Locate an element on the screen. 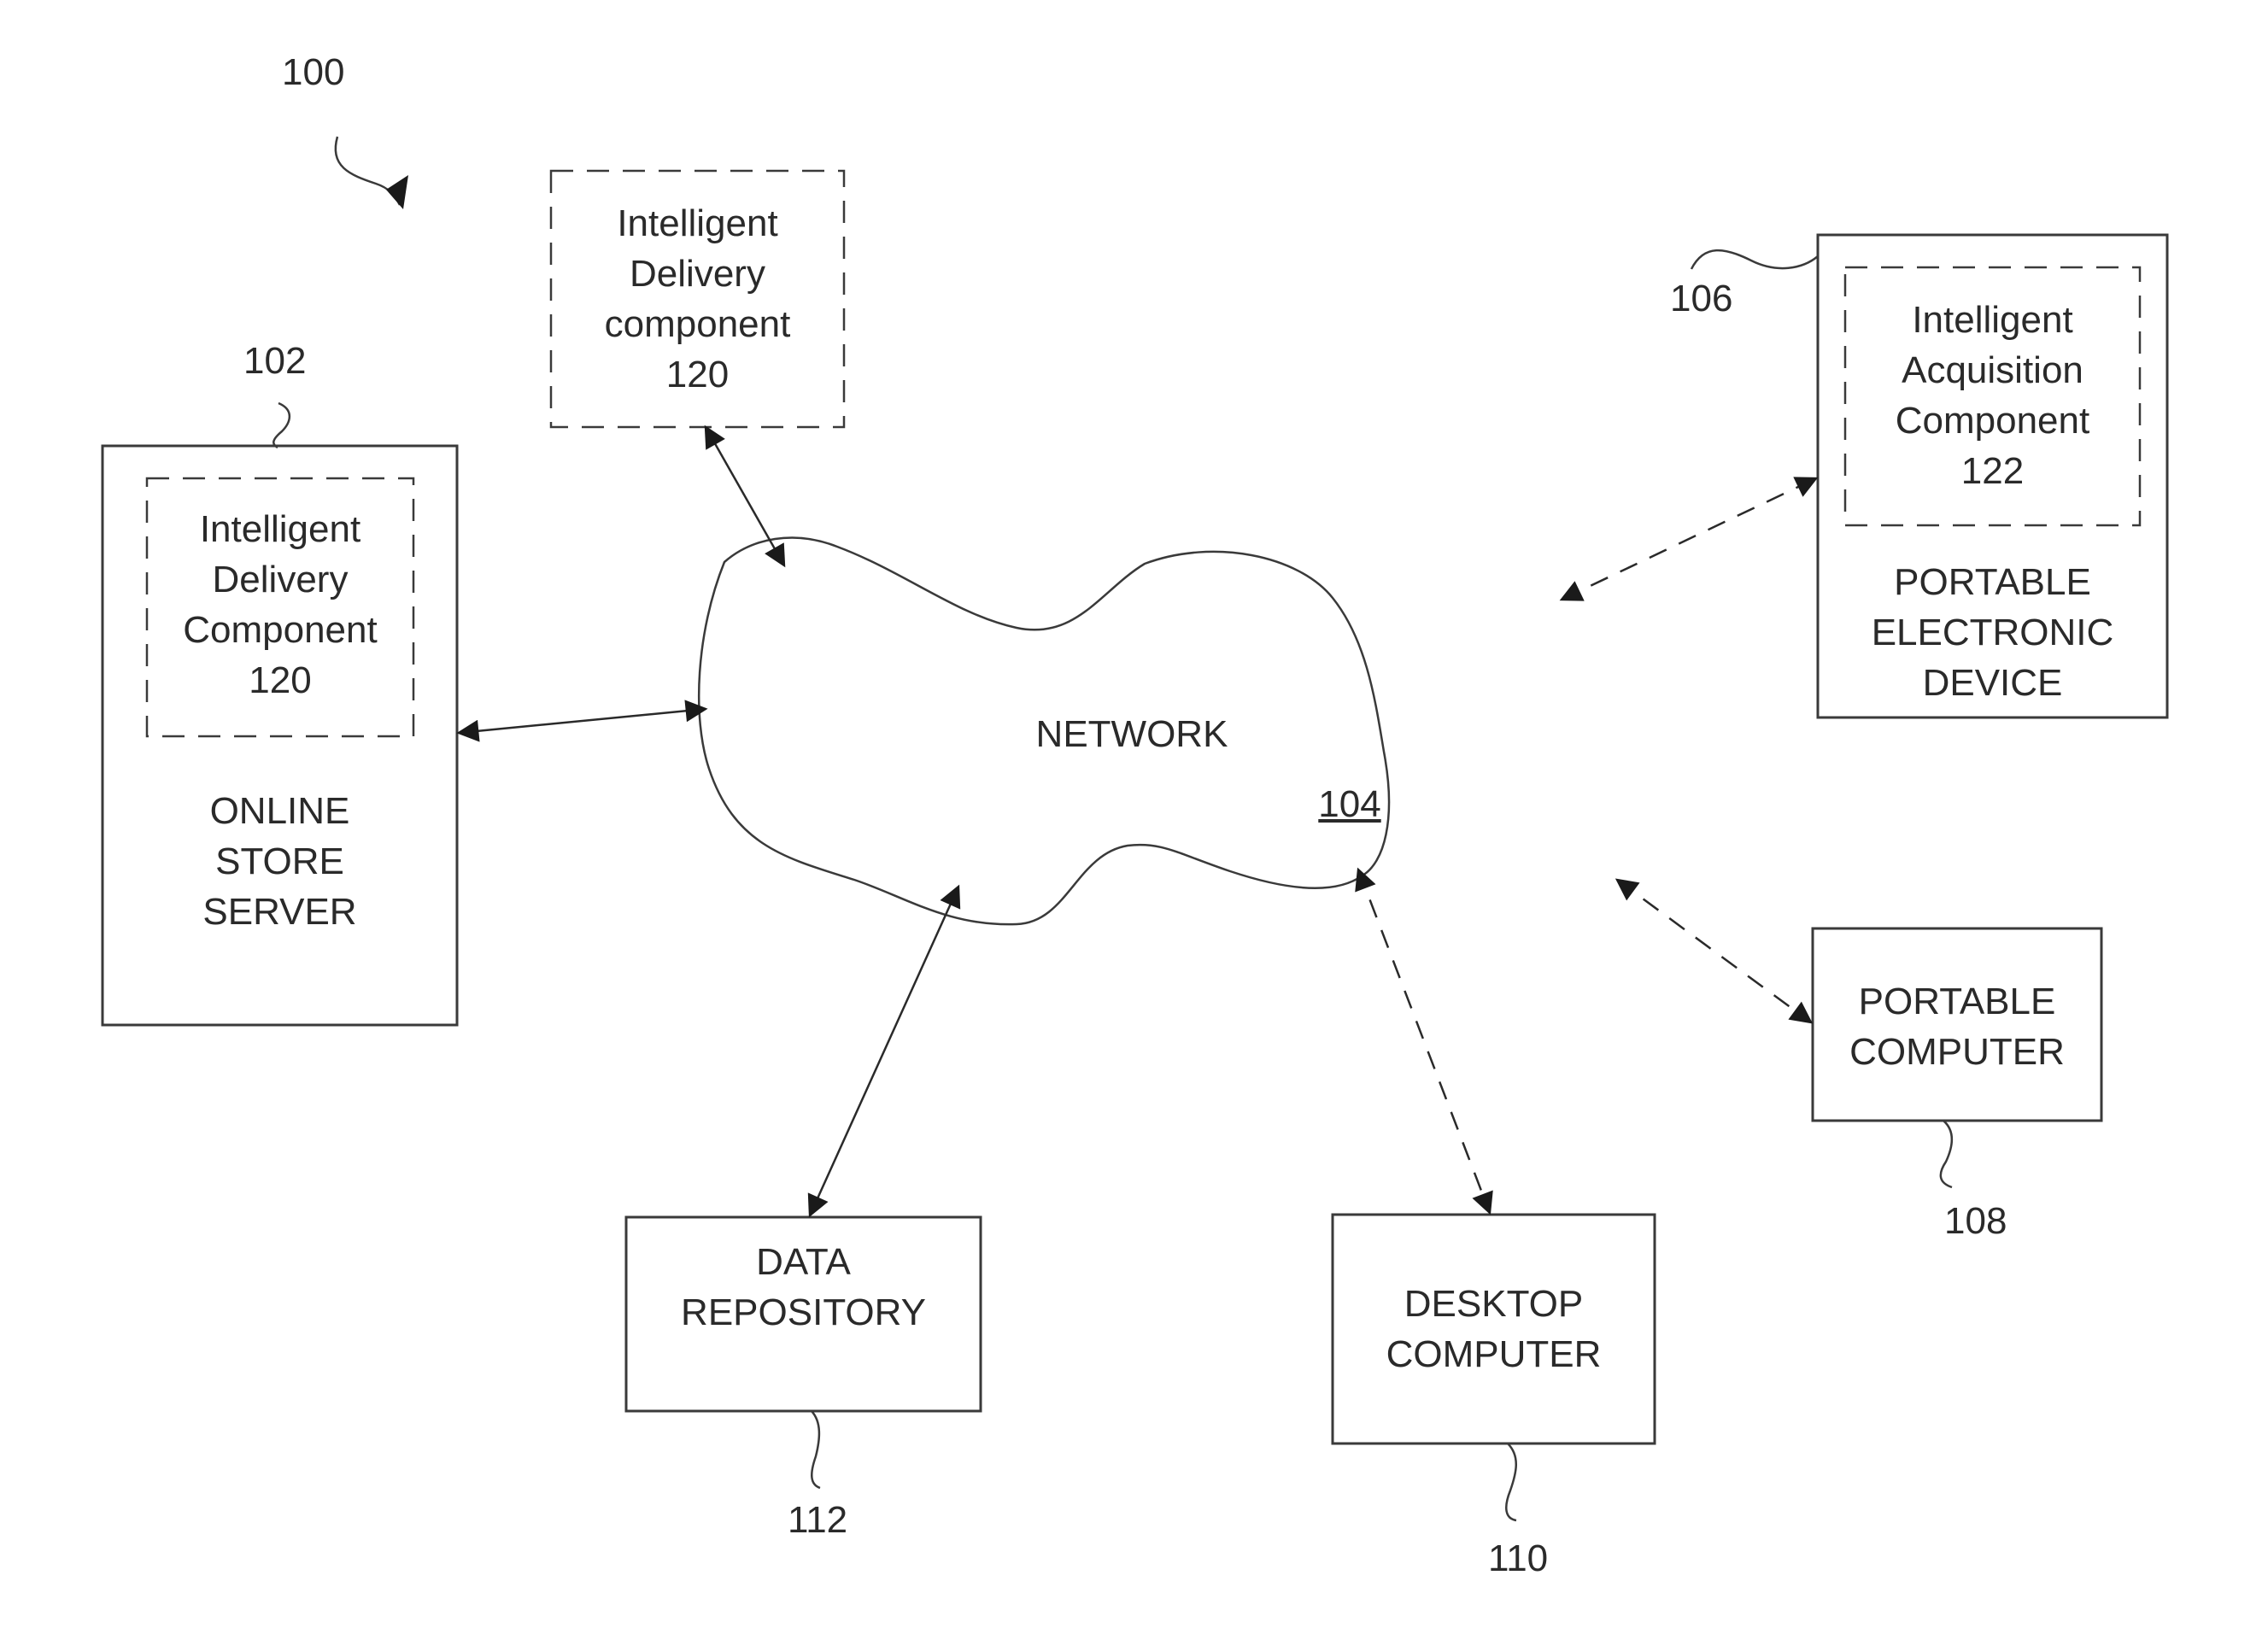  ped-line-2: ELECTRONIC is located at coordinates (1992, 632).